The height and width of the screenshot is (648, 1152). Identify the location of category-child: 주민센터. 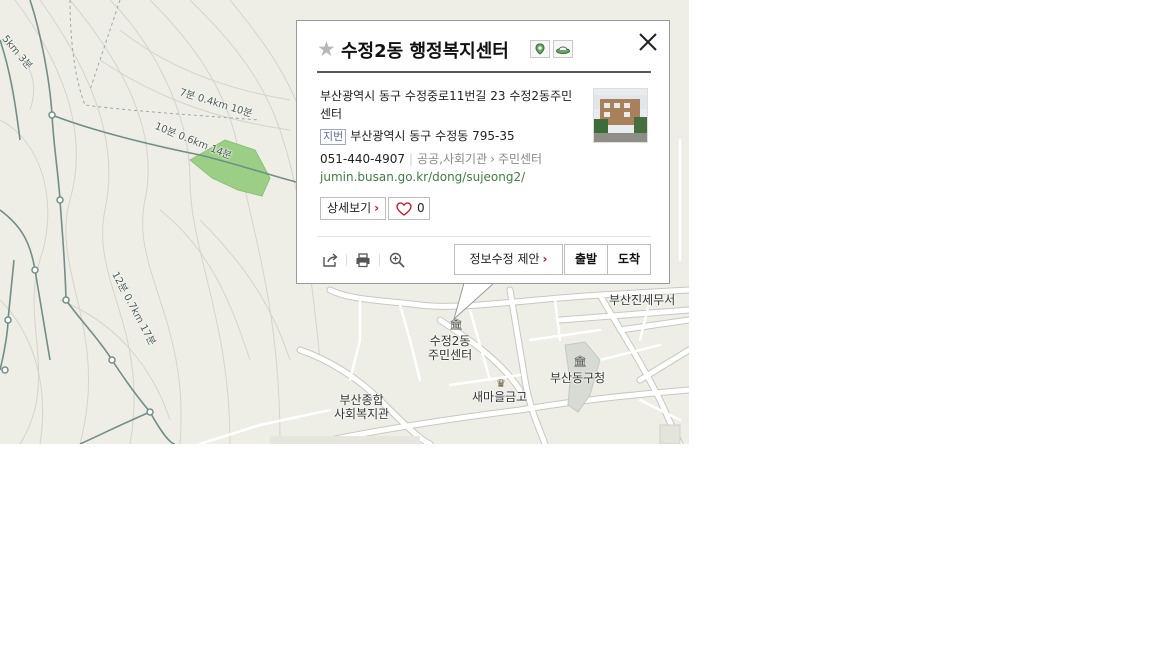
(520, 159).